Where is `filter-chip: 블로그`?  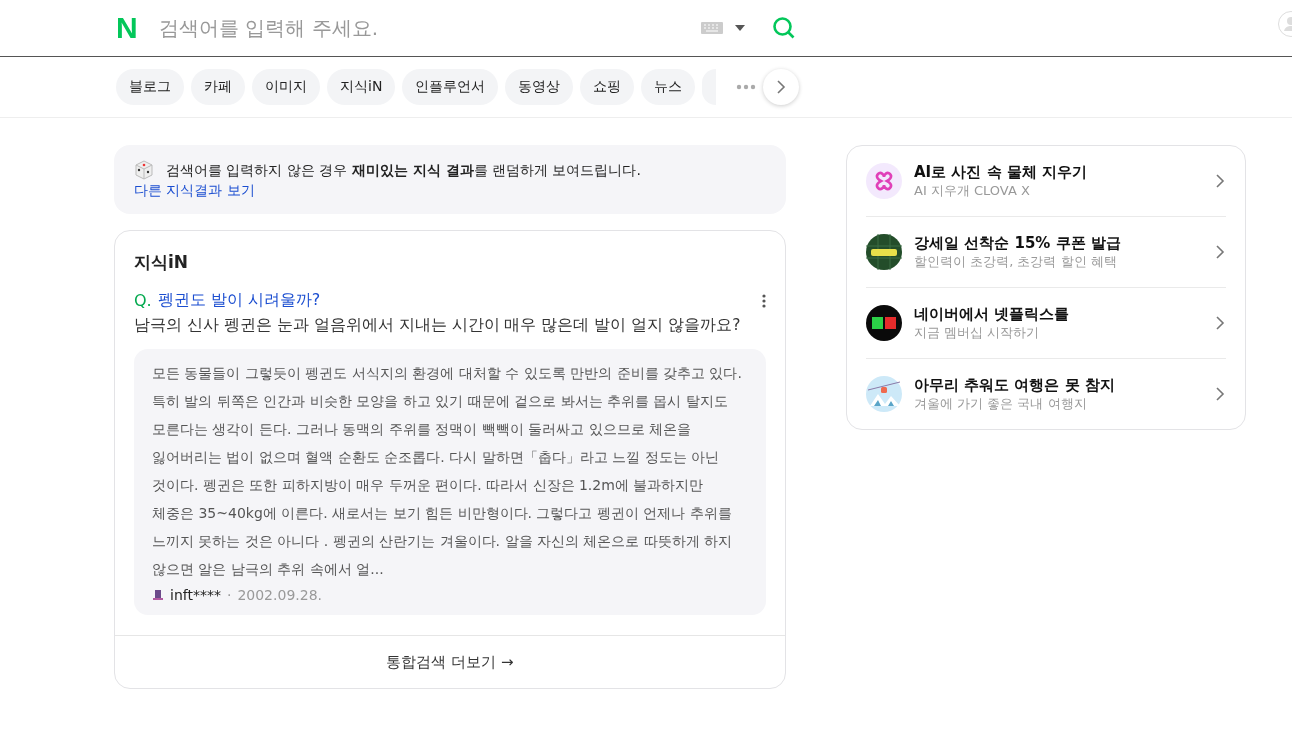
filter-chip: 블로그 is located at coordinates (150, 87).